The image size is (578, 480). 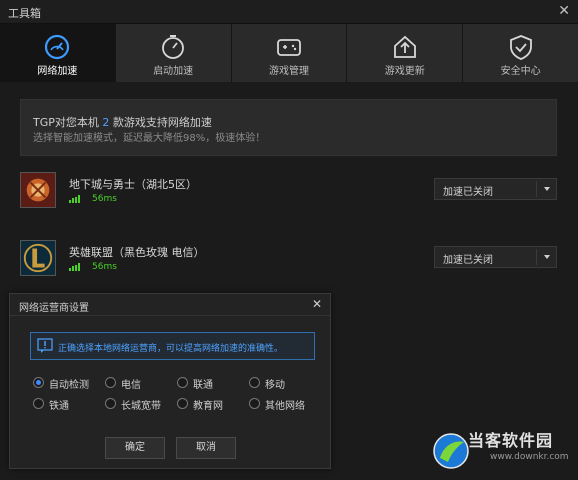 I want to click on tab-label: 启动加速, so click(x=173, y=71).